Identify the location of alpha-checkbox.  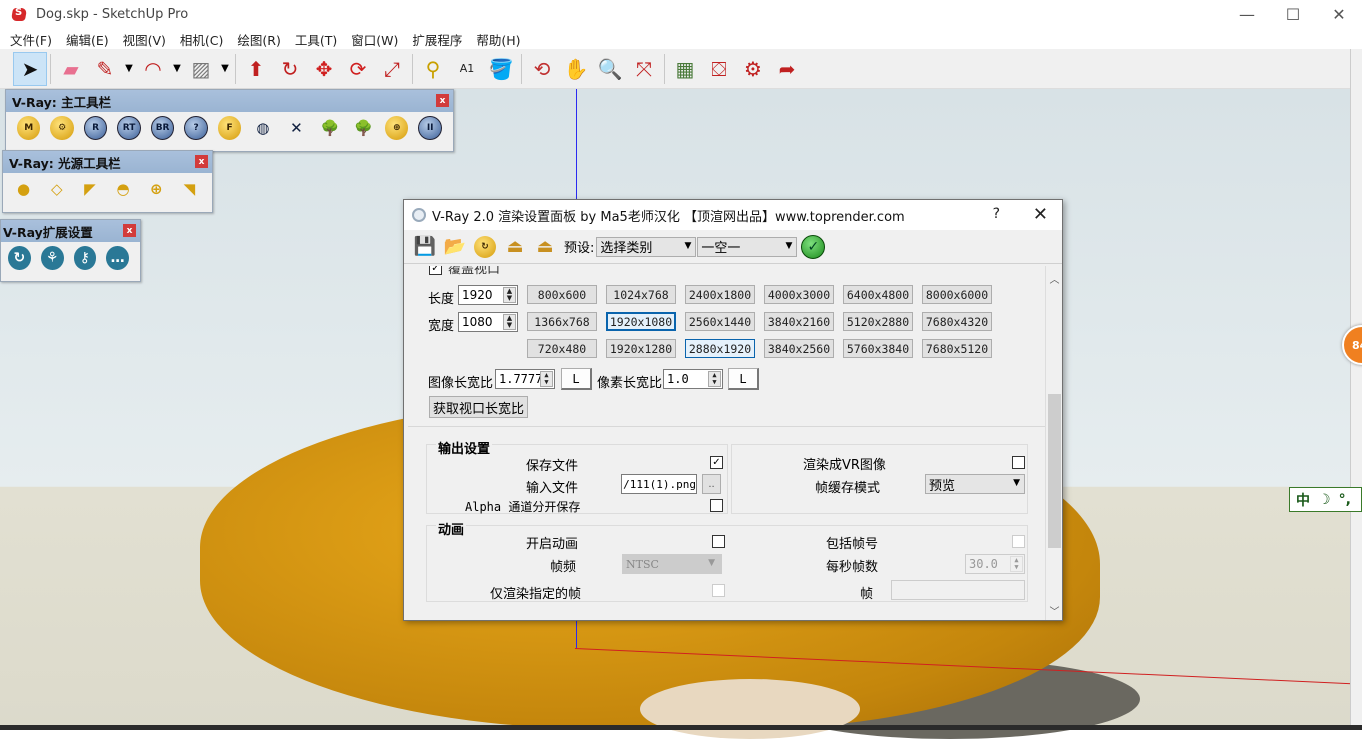
(716, 505).